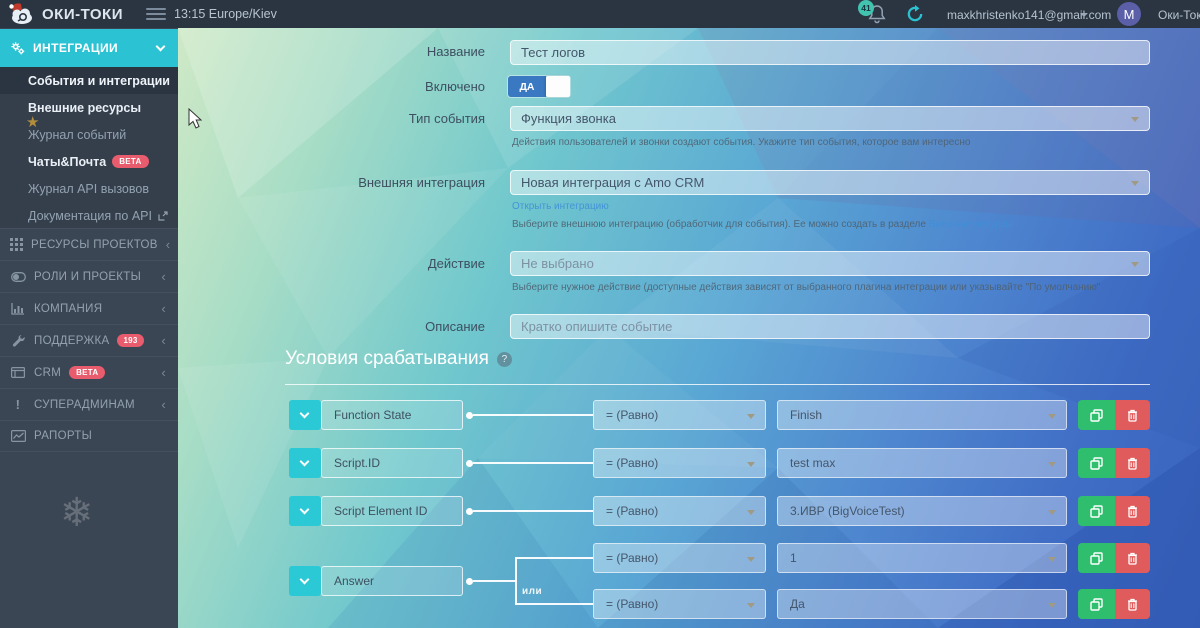 The height and width of the screenshot is (628, 1200). I want to click on name-input, so click(830, 52).